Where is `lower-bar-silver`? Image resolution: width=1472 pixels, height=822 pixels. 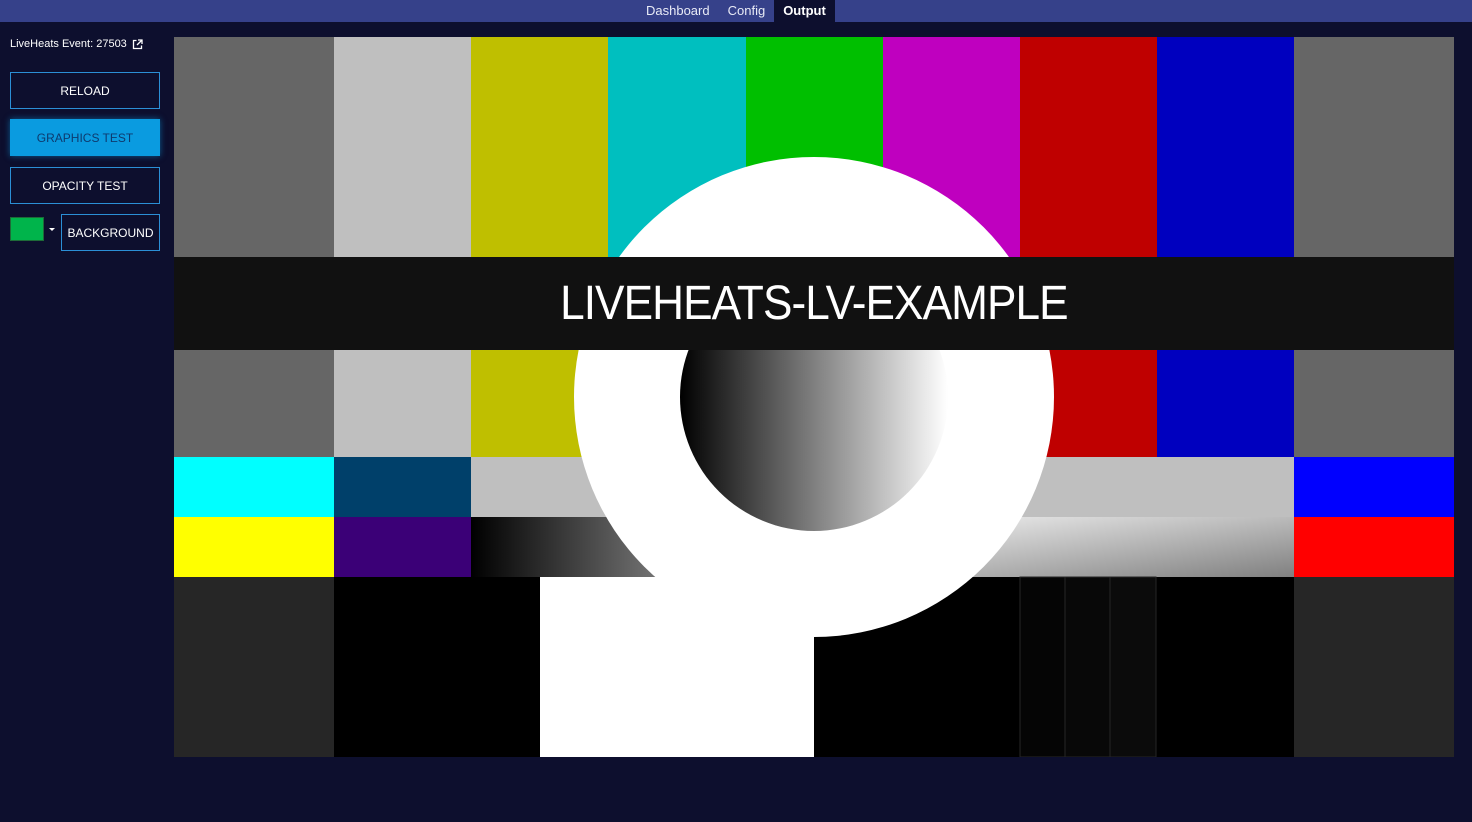
lower-bar-silver is located at coordinates (402, 403).